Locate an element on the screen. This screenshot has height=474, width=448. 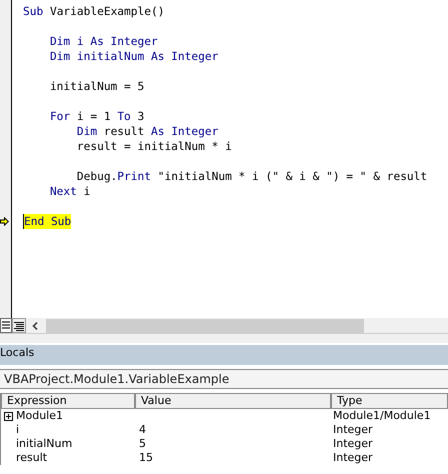
expression-cell: Module1 is located at coordinates (39, 416).